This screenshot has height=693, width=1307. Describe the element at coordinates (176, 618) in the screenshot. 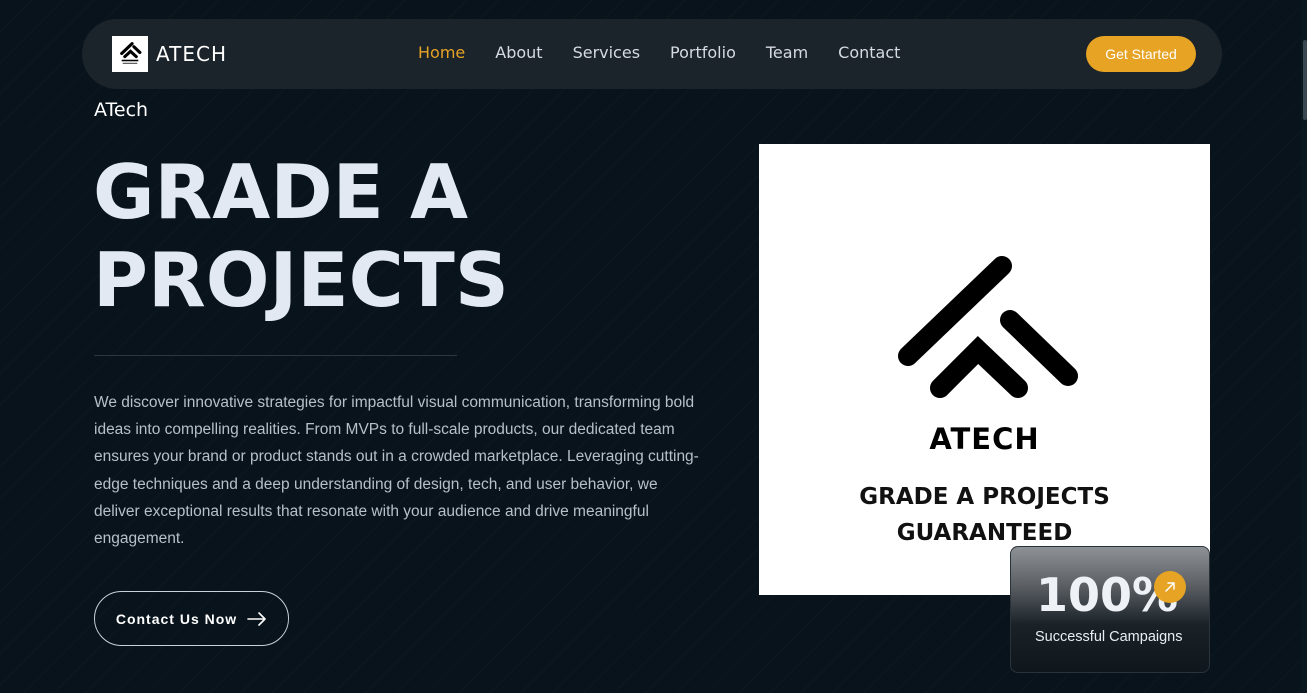

I see `contact-us-label: Contact Us Now` at that location.